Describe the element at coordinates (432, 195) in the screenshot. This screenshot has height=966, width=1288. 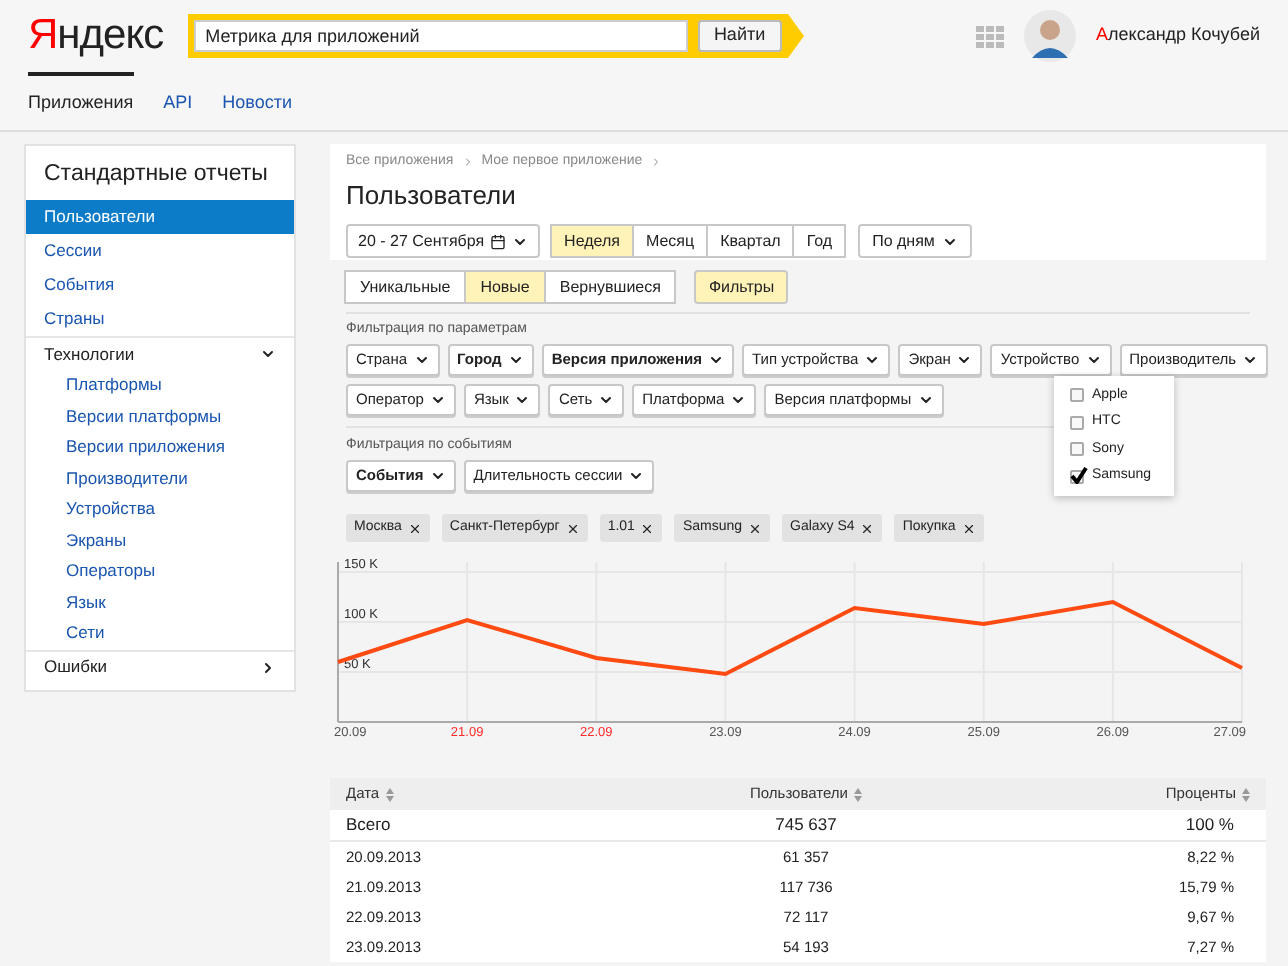
I see `page-title: Пользователи` at that location.